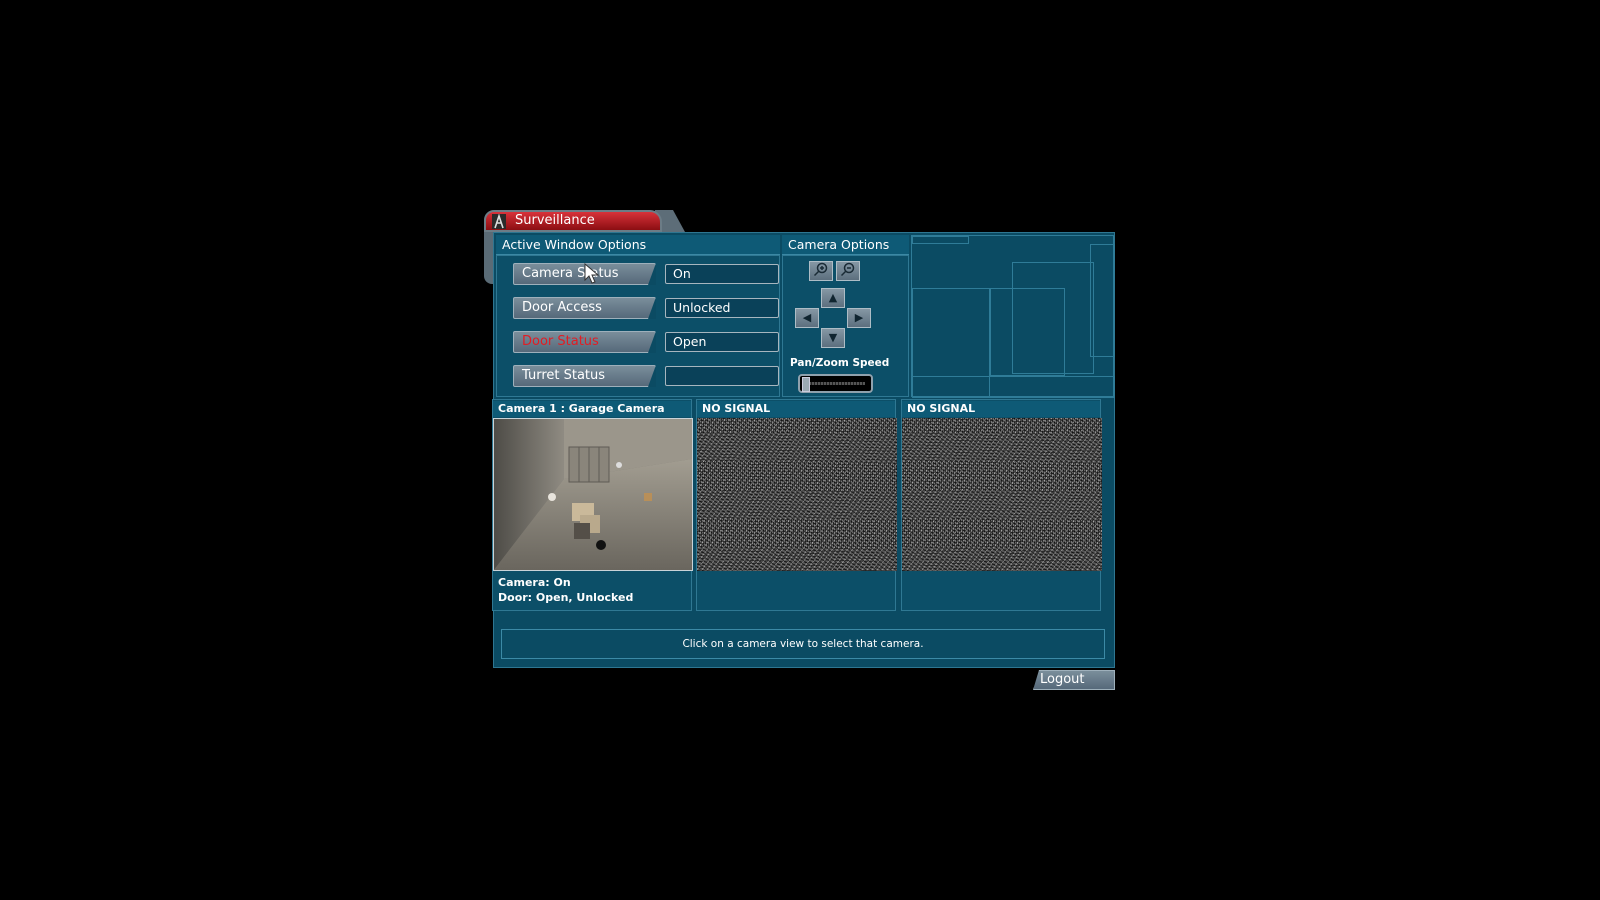  What do you see at coordinates (584, 342) in the screenshot?
I see `door-status-button: Door Status` at bounding box center [584, 342].